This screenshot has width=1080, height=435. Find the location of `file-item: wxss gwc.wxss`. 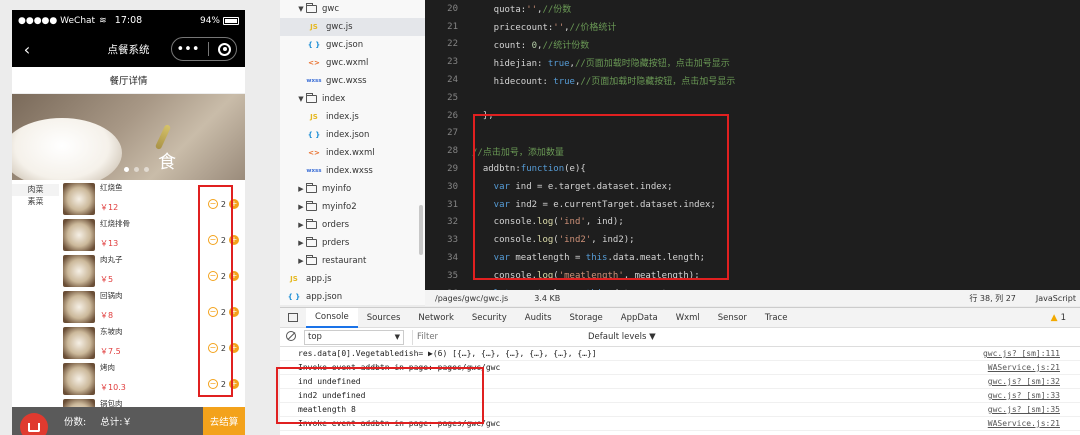

file-item: wxss gwc.wxss is located at coordinates (352, 81).